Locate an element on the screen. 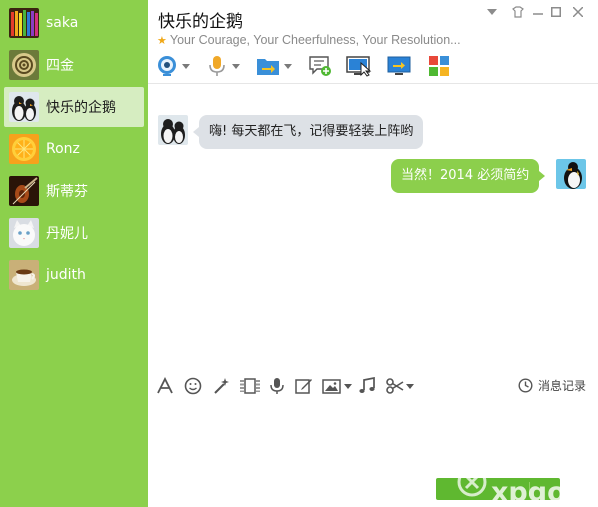 This screenshot has width=598, height=507. music-note-icon is located at coordinates (367, 385).